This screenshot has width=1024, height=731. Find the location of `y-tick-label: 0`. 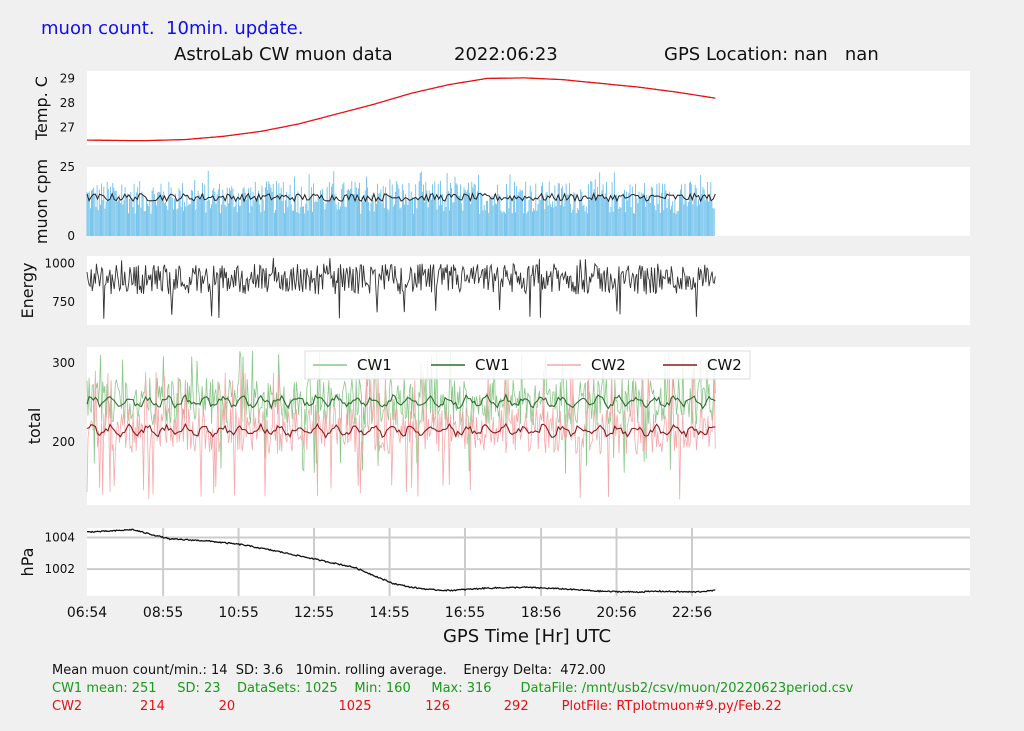

y-tick-label: 0 is located at coordinates (71, 236).